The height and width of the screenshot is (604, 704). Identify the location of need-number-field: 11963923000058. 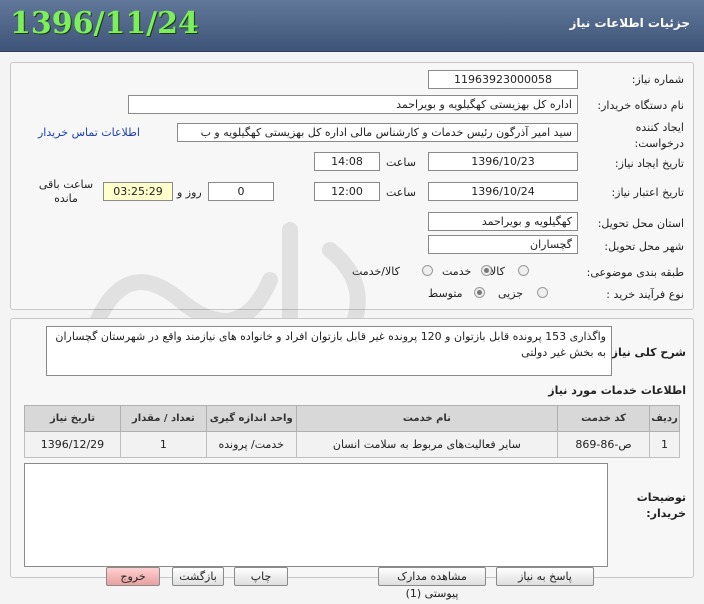
(503, 79).